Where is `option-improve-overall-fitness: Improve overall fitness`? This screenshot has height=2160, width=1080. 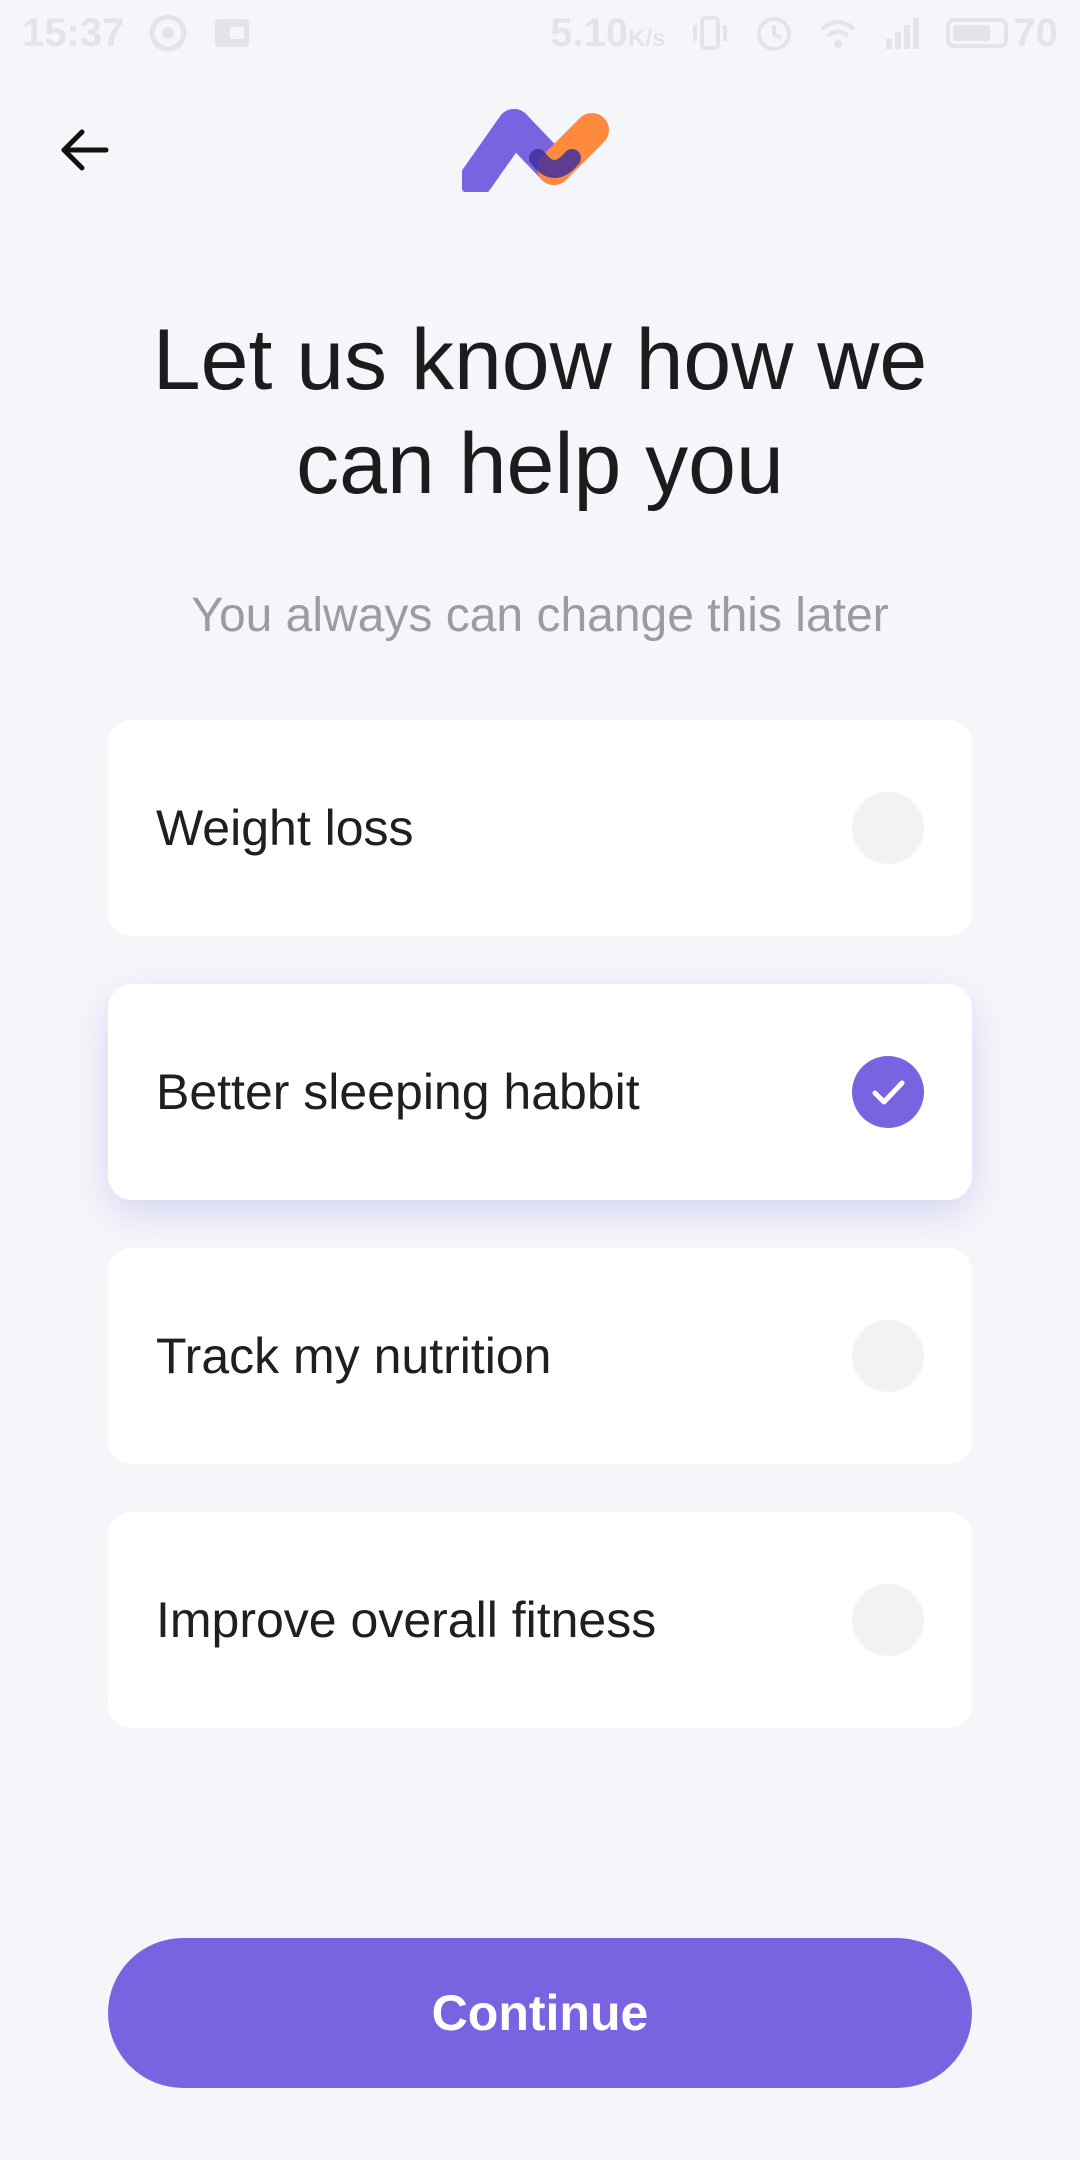
option-improve-overall-fitness: Improve overall fitness is located at coordinates (540, 1620).